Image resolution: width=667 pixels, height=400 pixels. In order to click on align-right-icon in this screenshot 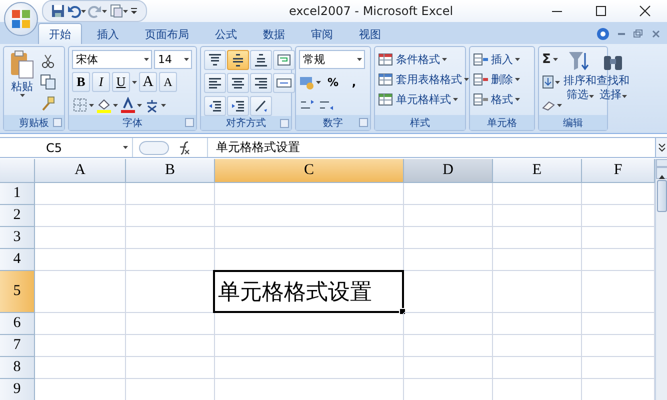, I will do `click(261, 83)`.